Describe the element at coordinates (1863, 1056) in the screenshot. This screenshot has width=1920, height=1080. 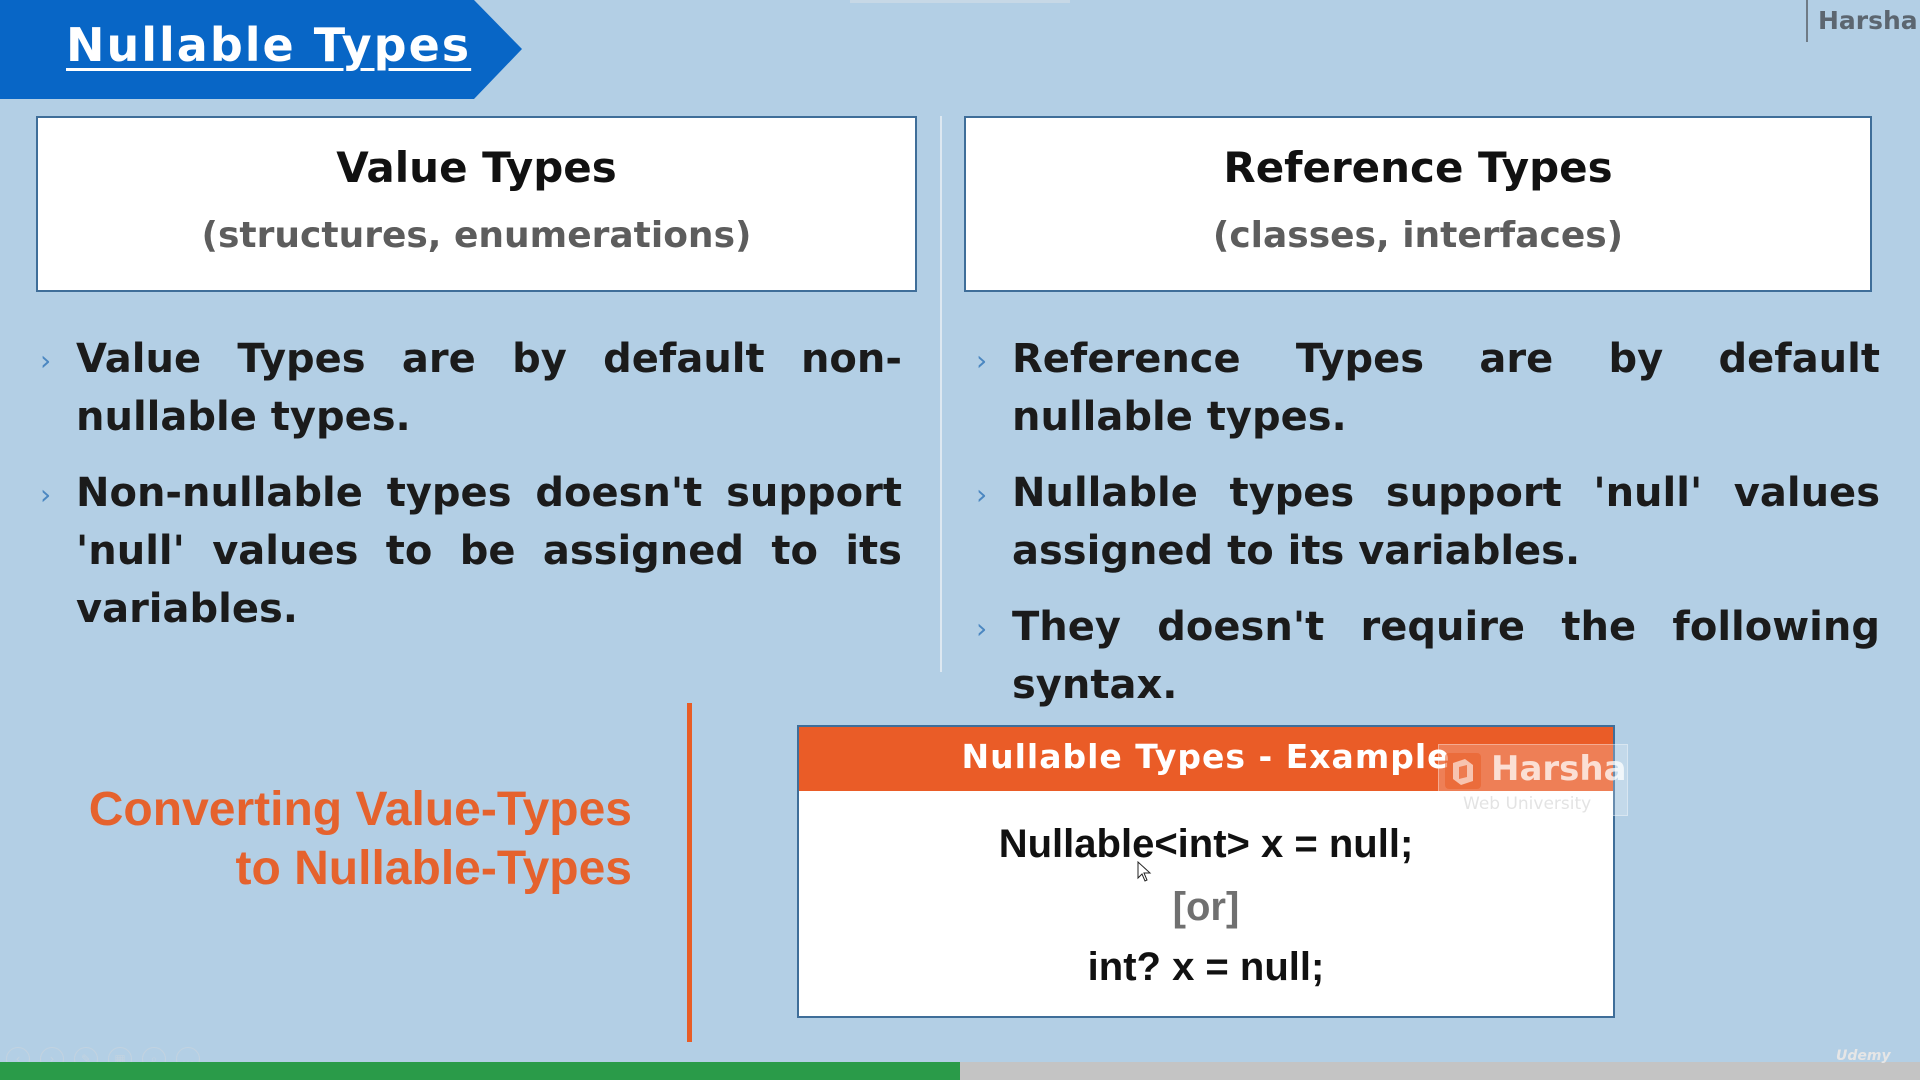
I see `udemy-logo: Udemy` at that location.